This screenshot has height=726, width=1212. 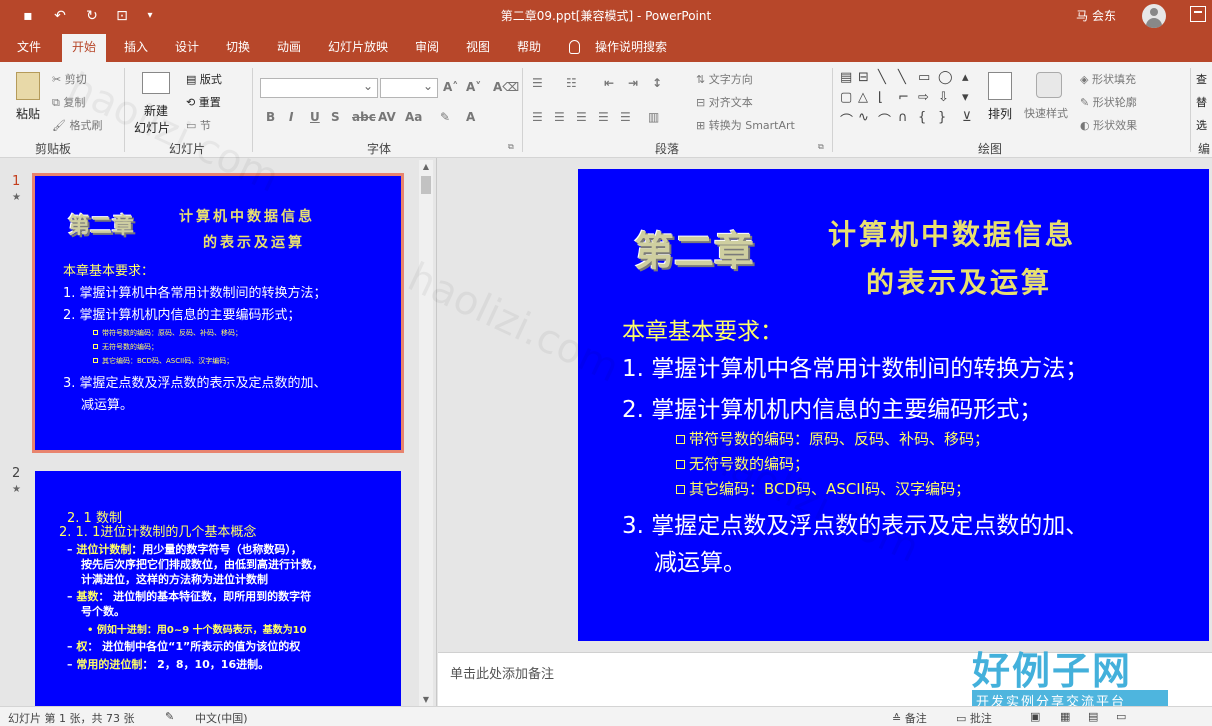 What do you see at coordinates (967, 117) in the screenshot?
I see `gallery-more-icon: ⊻` at bounding box center [967, 117].